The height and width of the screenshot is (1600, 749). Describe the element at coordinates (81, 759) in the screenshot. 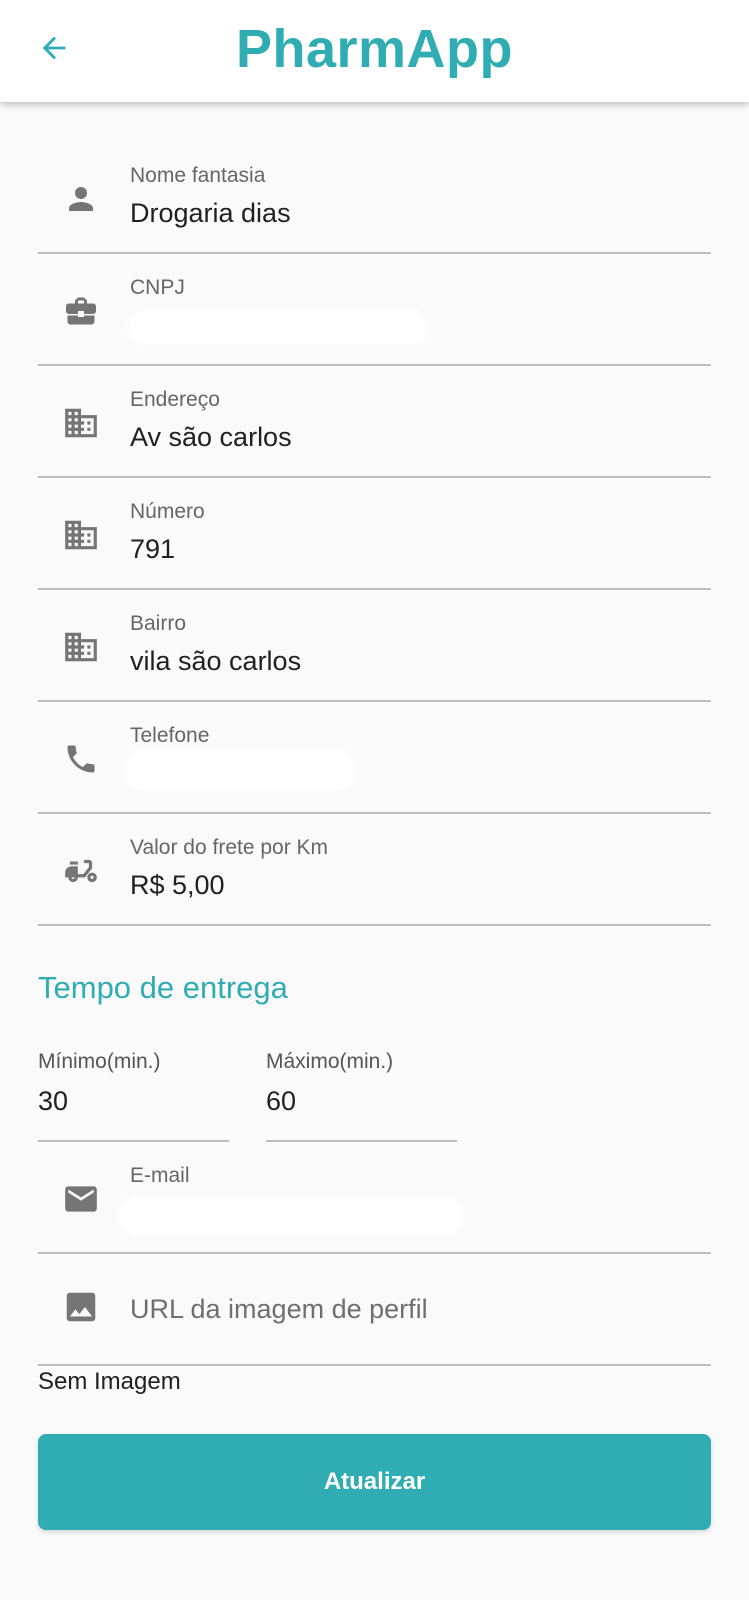

I see `phone-icon` at that location.